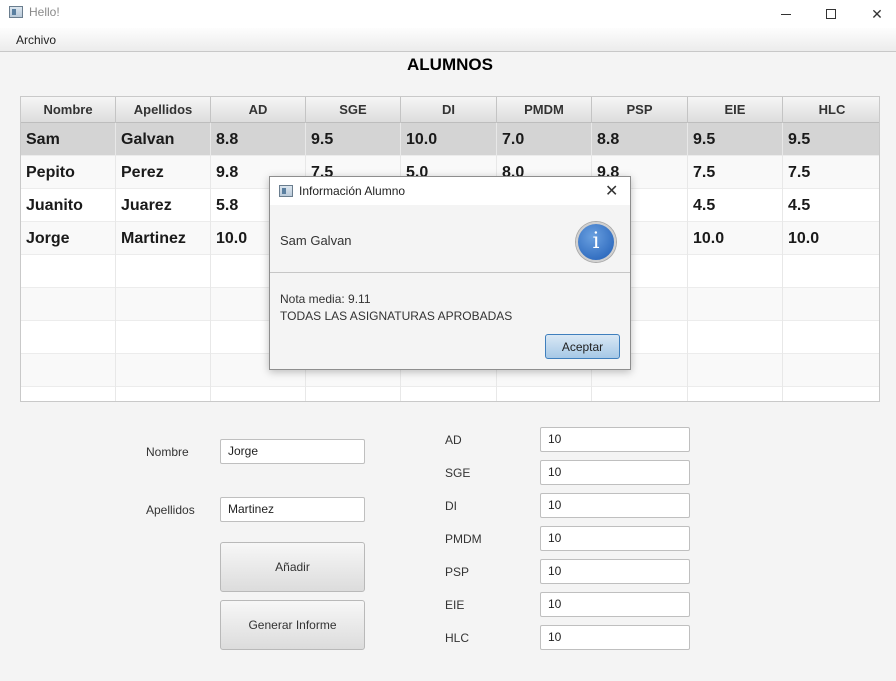  Describe the element at coordinates (615, 571) in the screenshot. I see `grade-input-psp: 10` at that location.